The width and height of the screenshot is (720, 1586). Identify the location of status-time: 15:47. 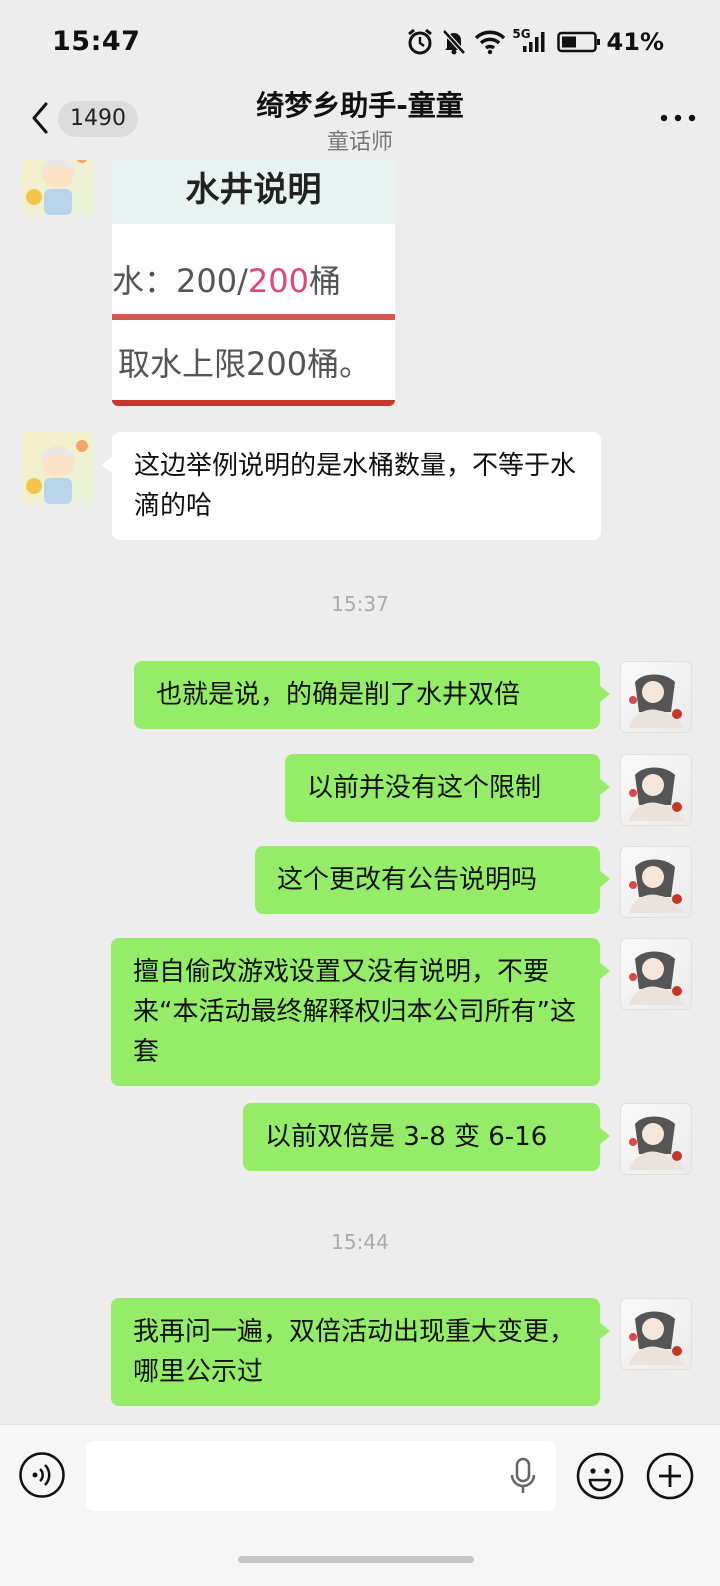
(96, 41).